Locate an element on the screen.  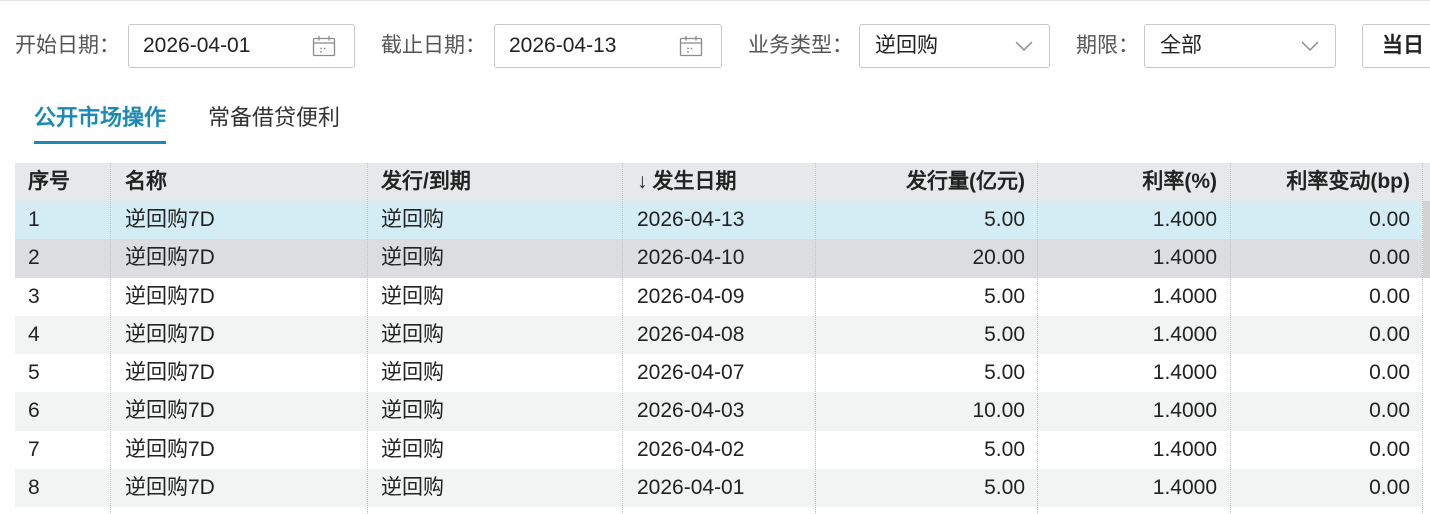
column-header-date-label: 发生日期 is located at coordinates (694, 181).